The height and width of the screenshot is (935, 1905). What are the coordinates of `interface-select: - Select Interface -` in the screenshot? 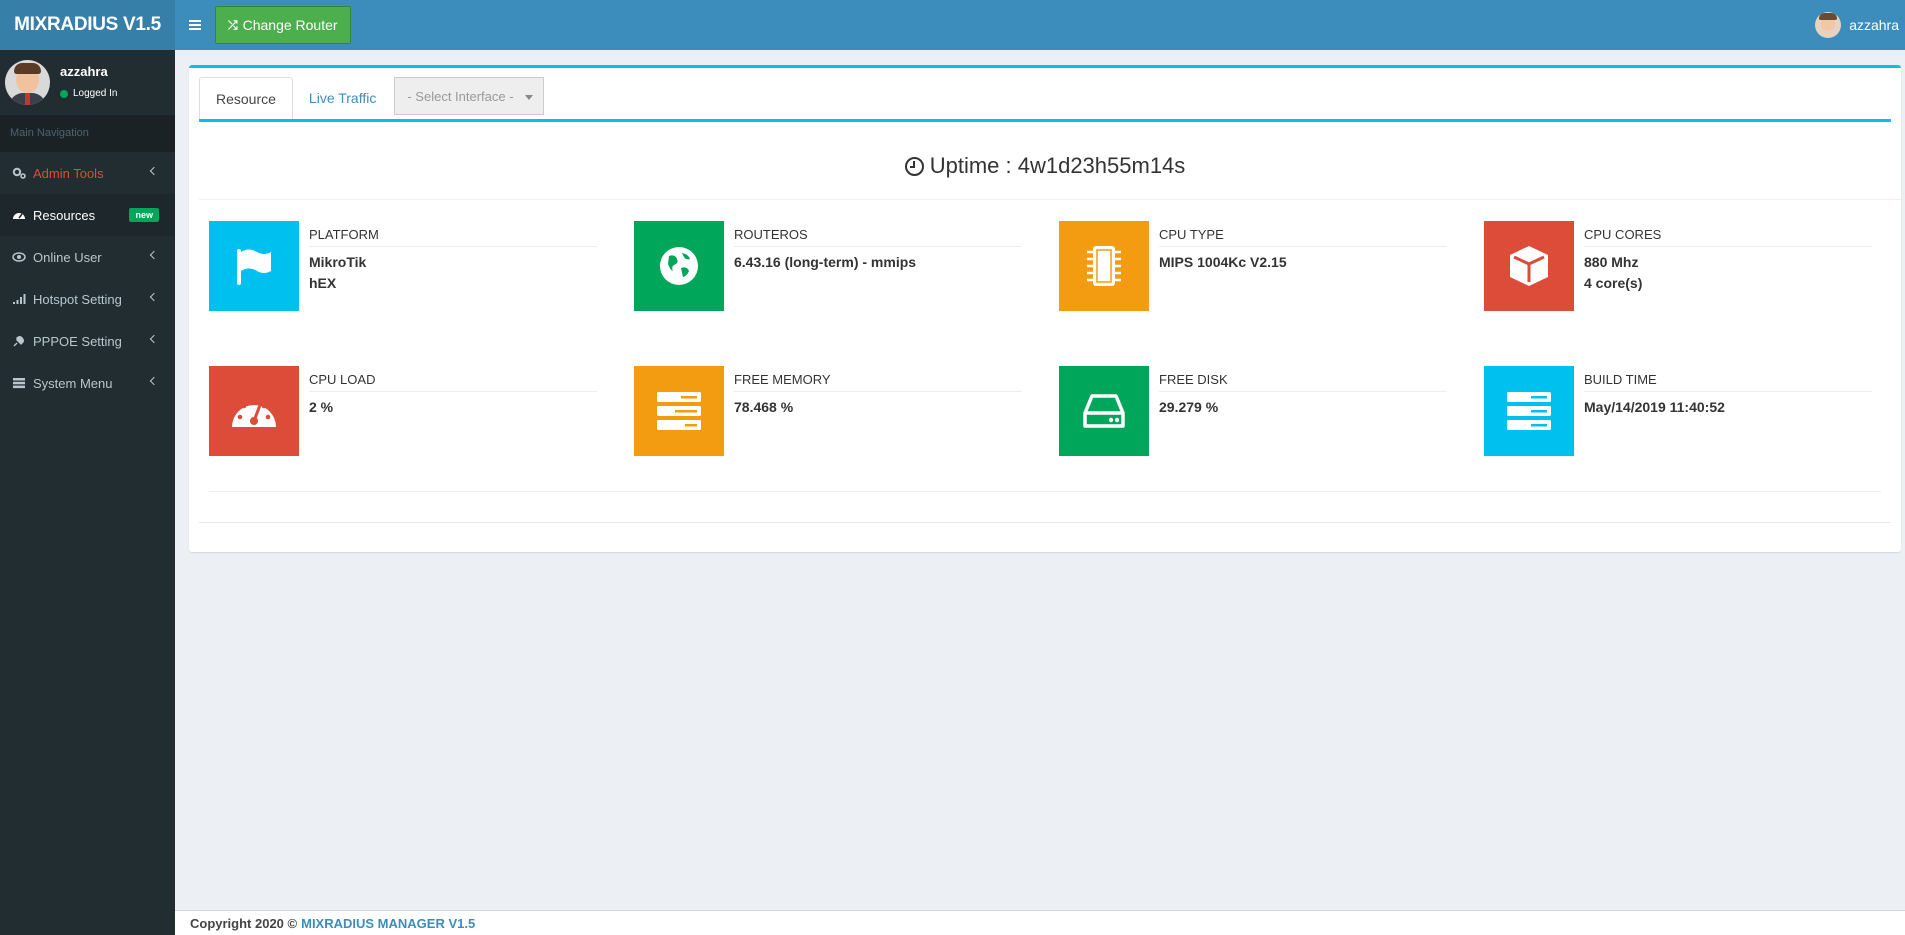 It's located at (469, 96).